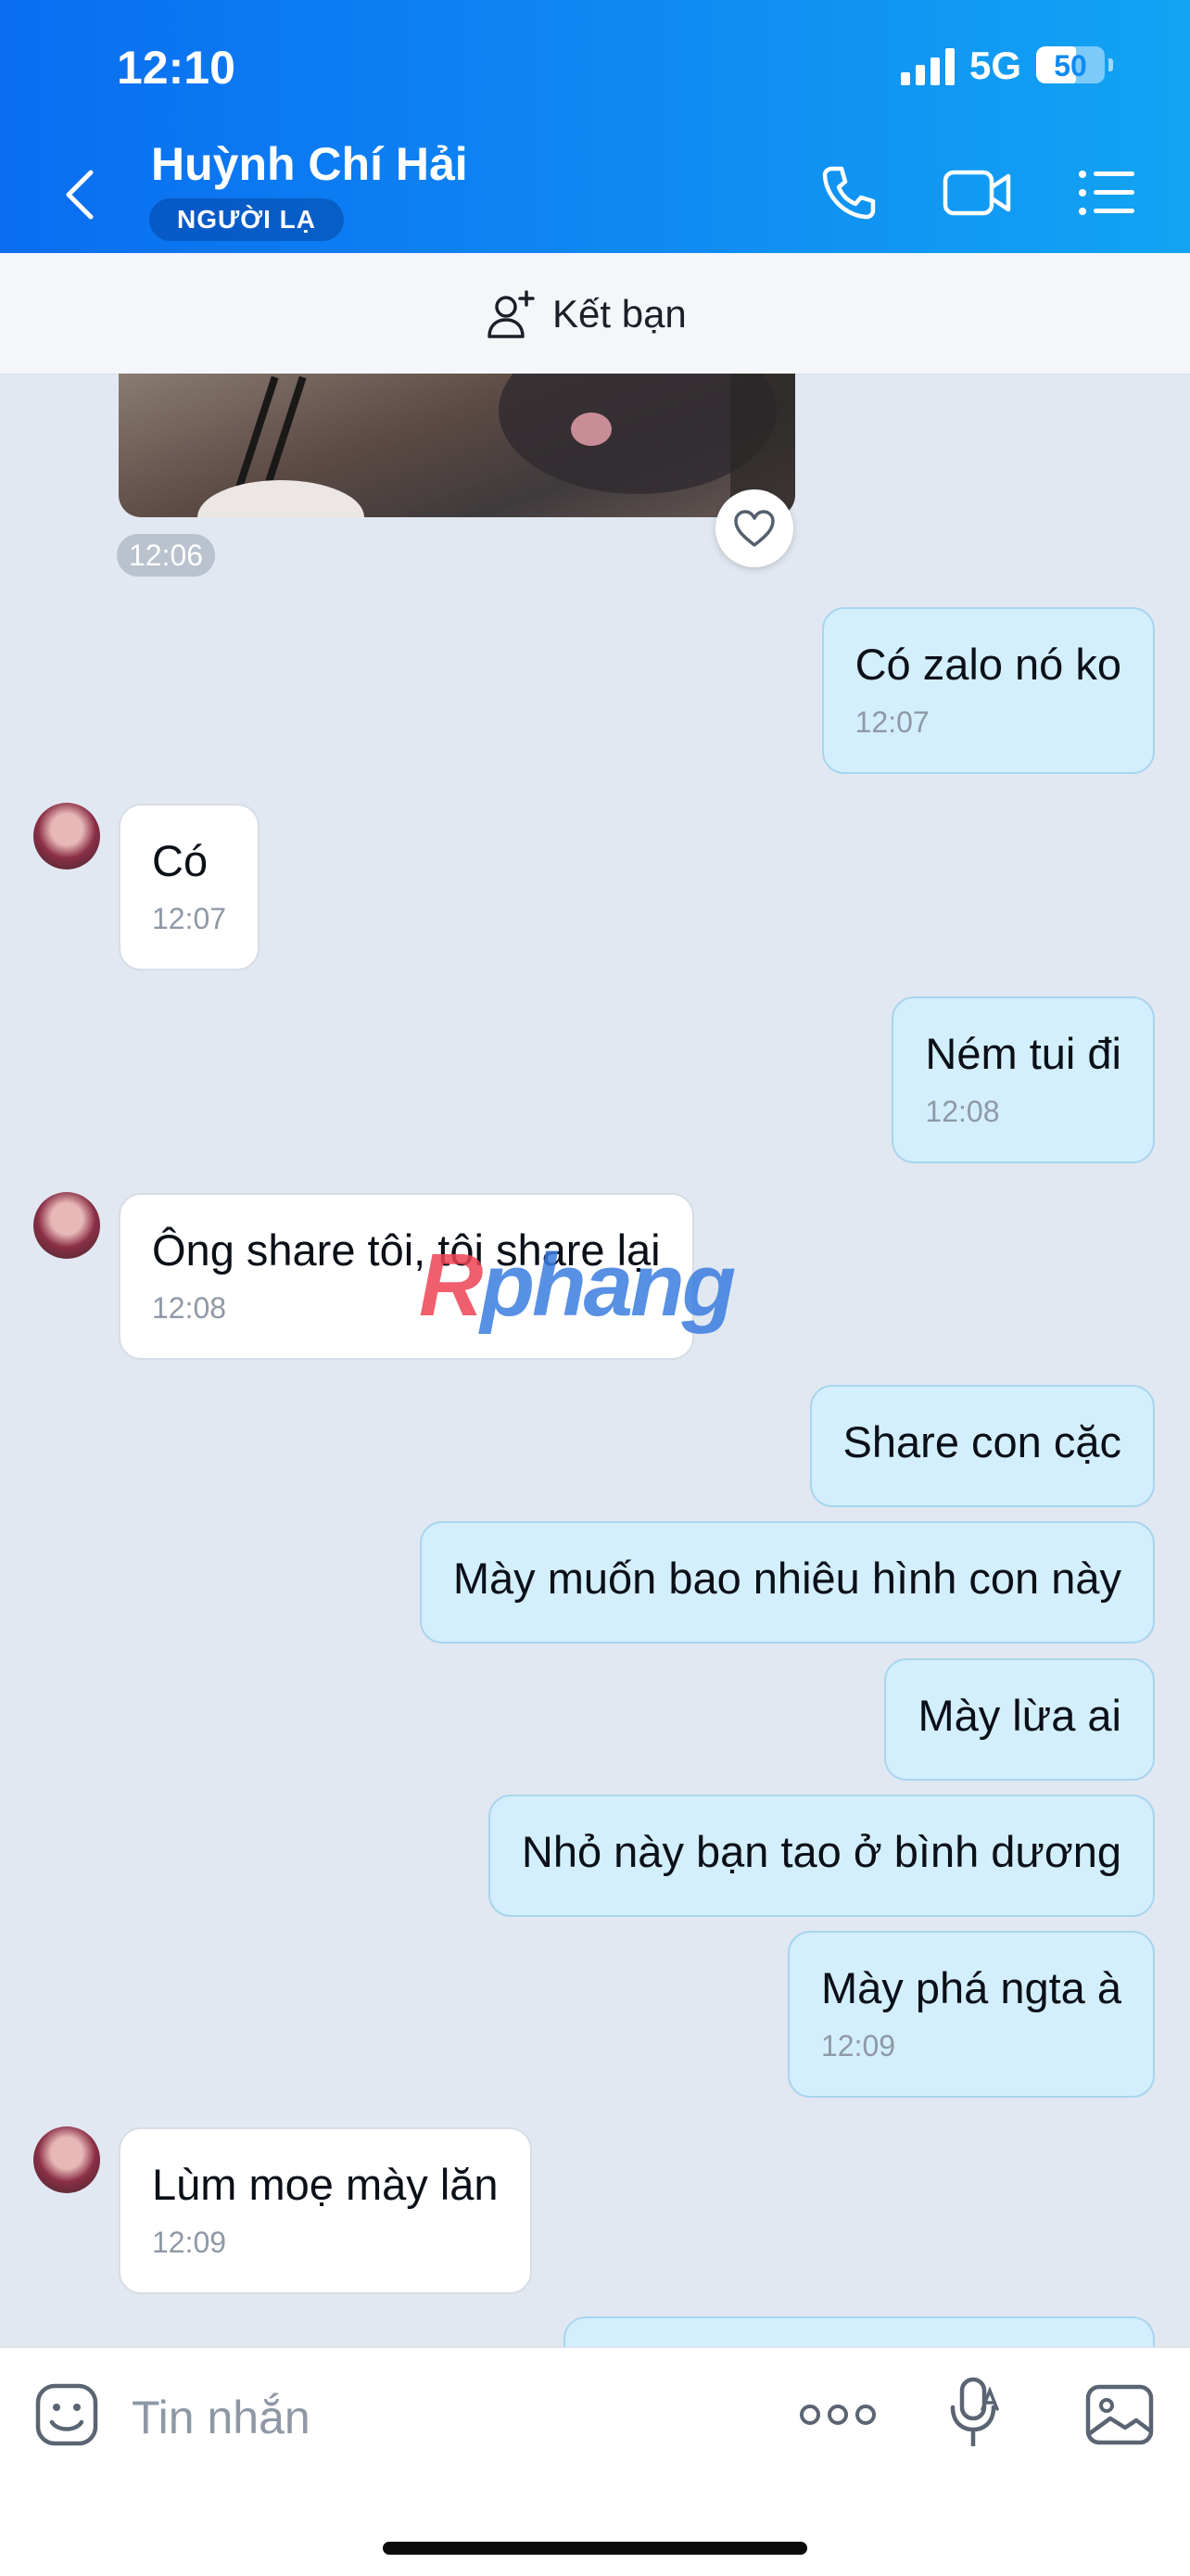  I want to click on watermark-letter: R, so click(451, 1285).